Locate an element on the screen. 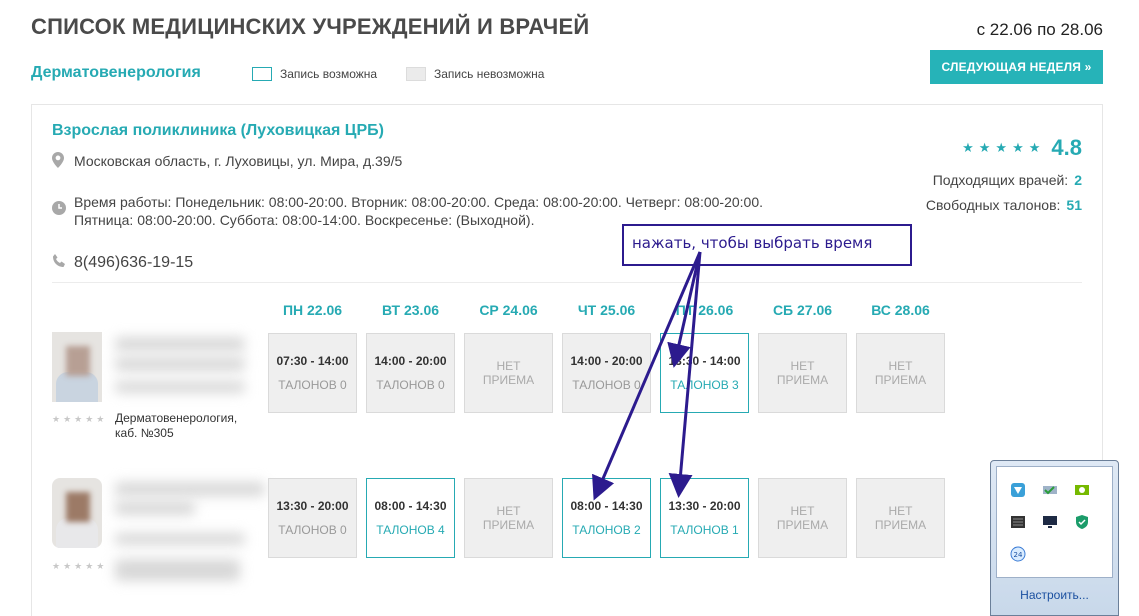 The height and width of the screenshot is (616, 1139). matching-doctors: Подходящих врачей: 2 is located at coordinates (1007, 180).